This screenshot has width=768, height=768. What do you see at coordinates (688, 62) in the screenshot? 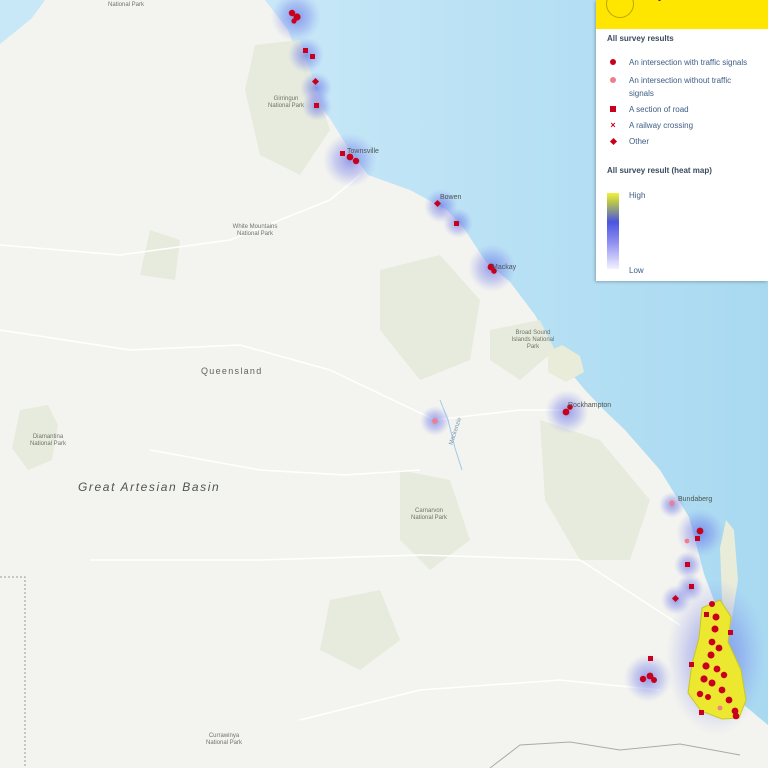
I see `legend-label-signals: An intersection with traffic signals` at bounding box center [688, 62].